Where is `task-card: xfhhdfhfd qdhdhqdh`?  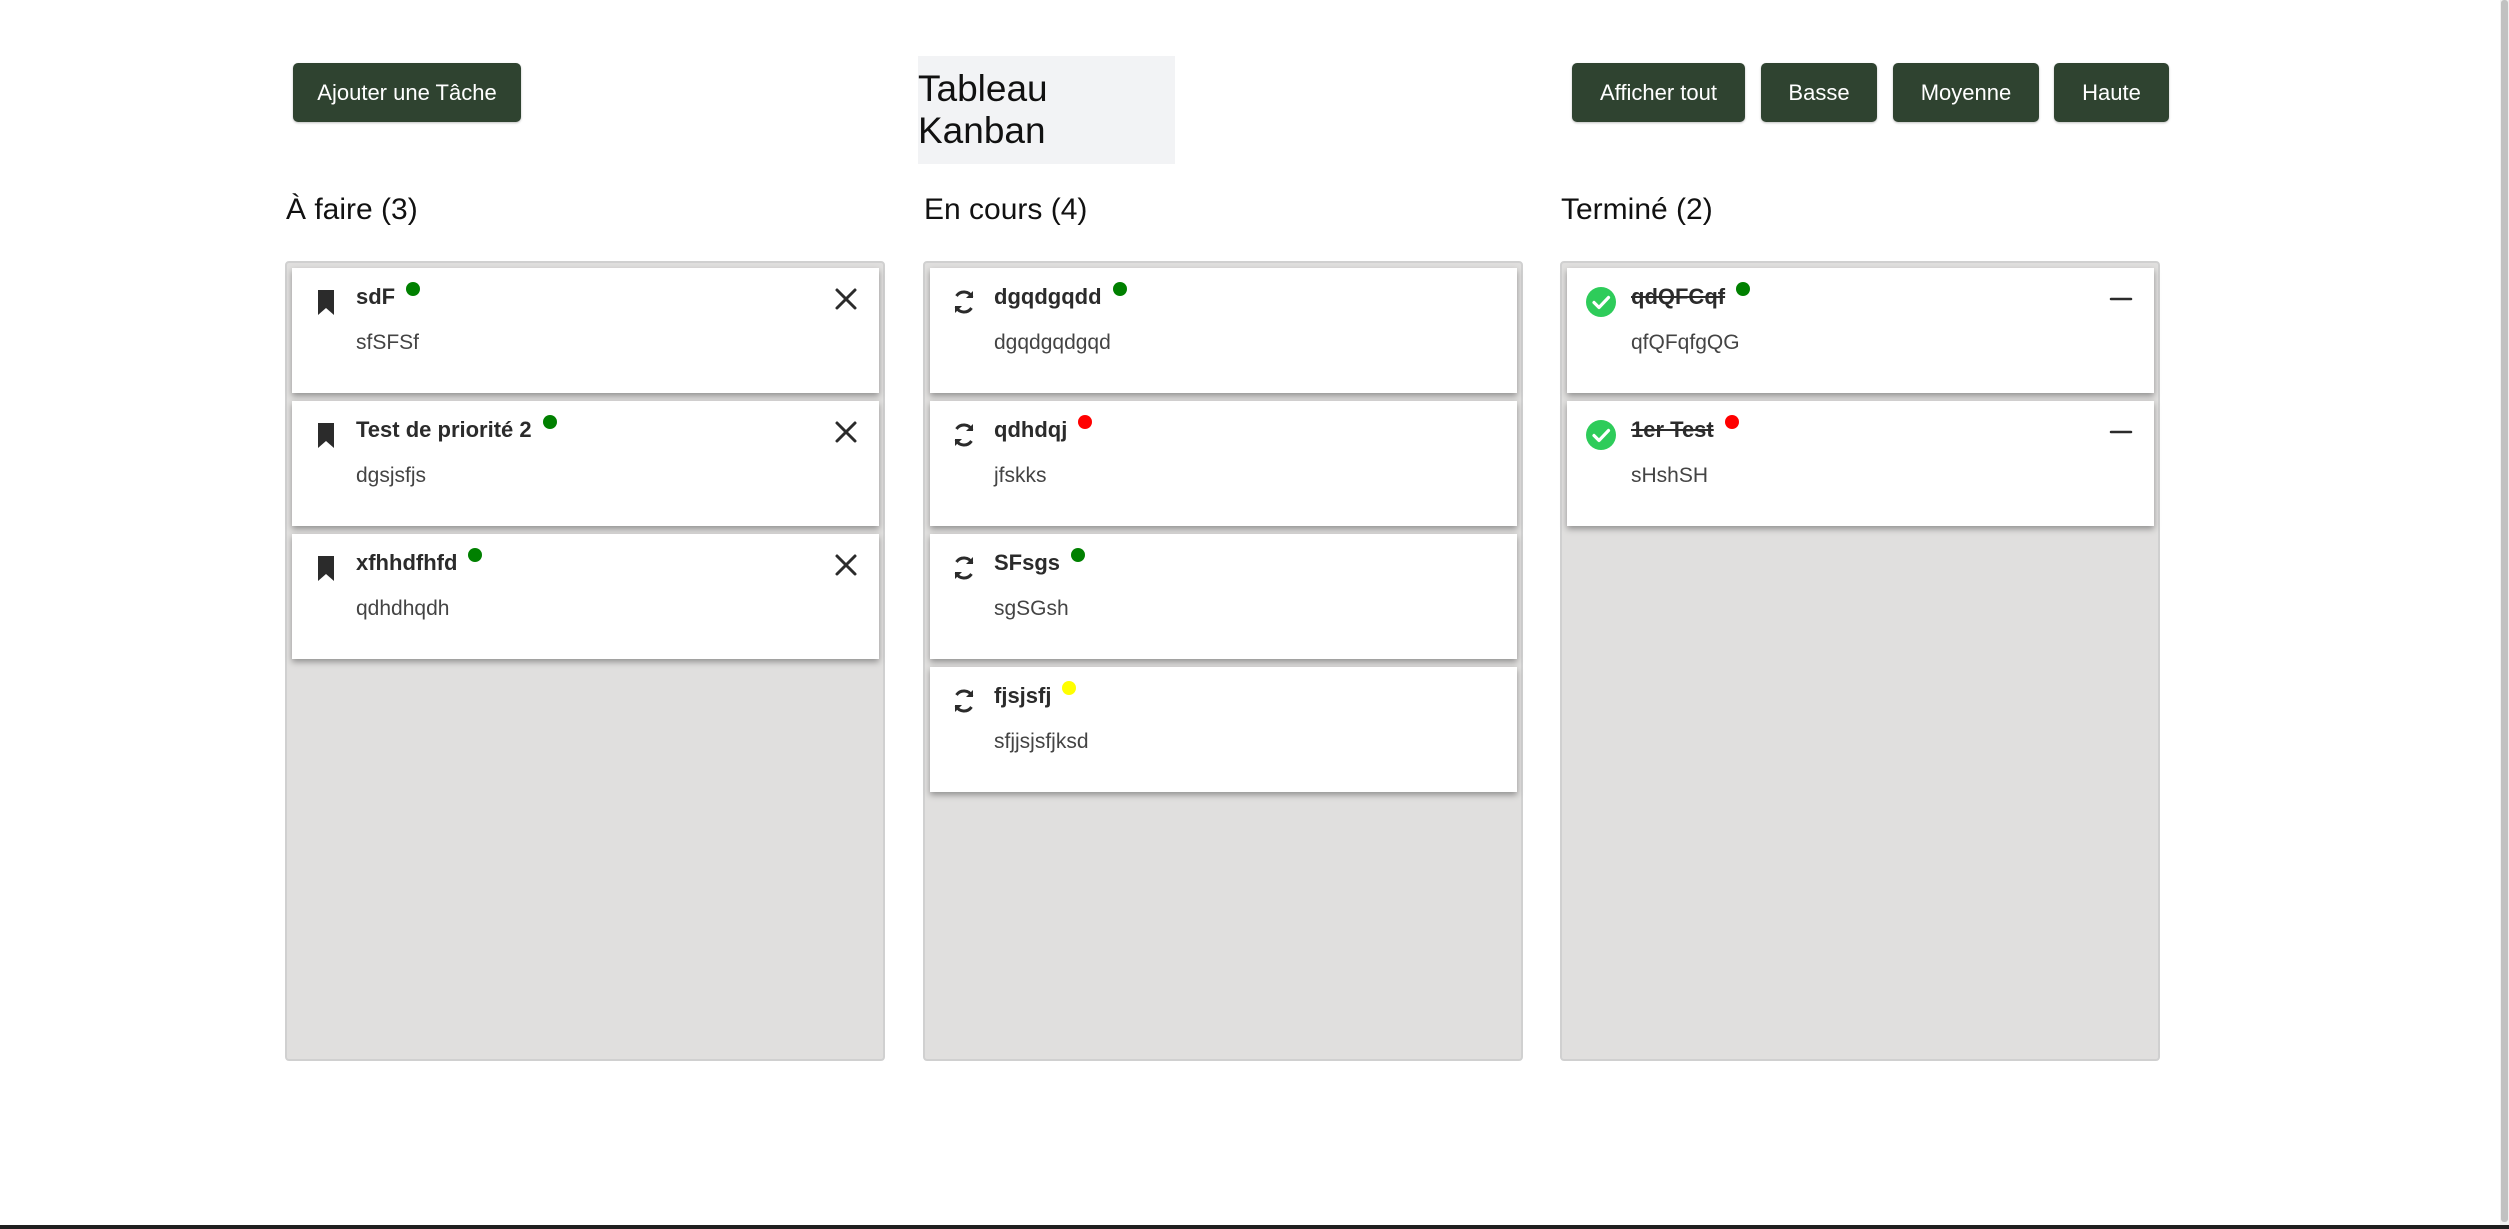 task-card: xfhhdfhfd qdhdhqdh is located at coordinates (585, 596).